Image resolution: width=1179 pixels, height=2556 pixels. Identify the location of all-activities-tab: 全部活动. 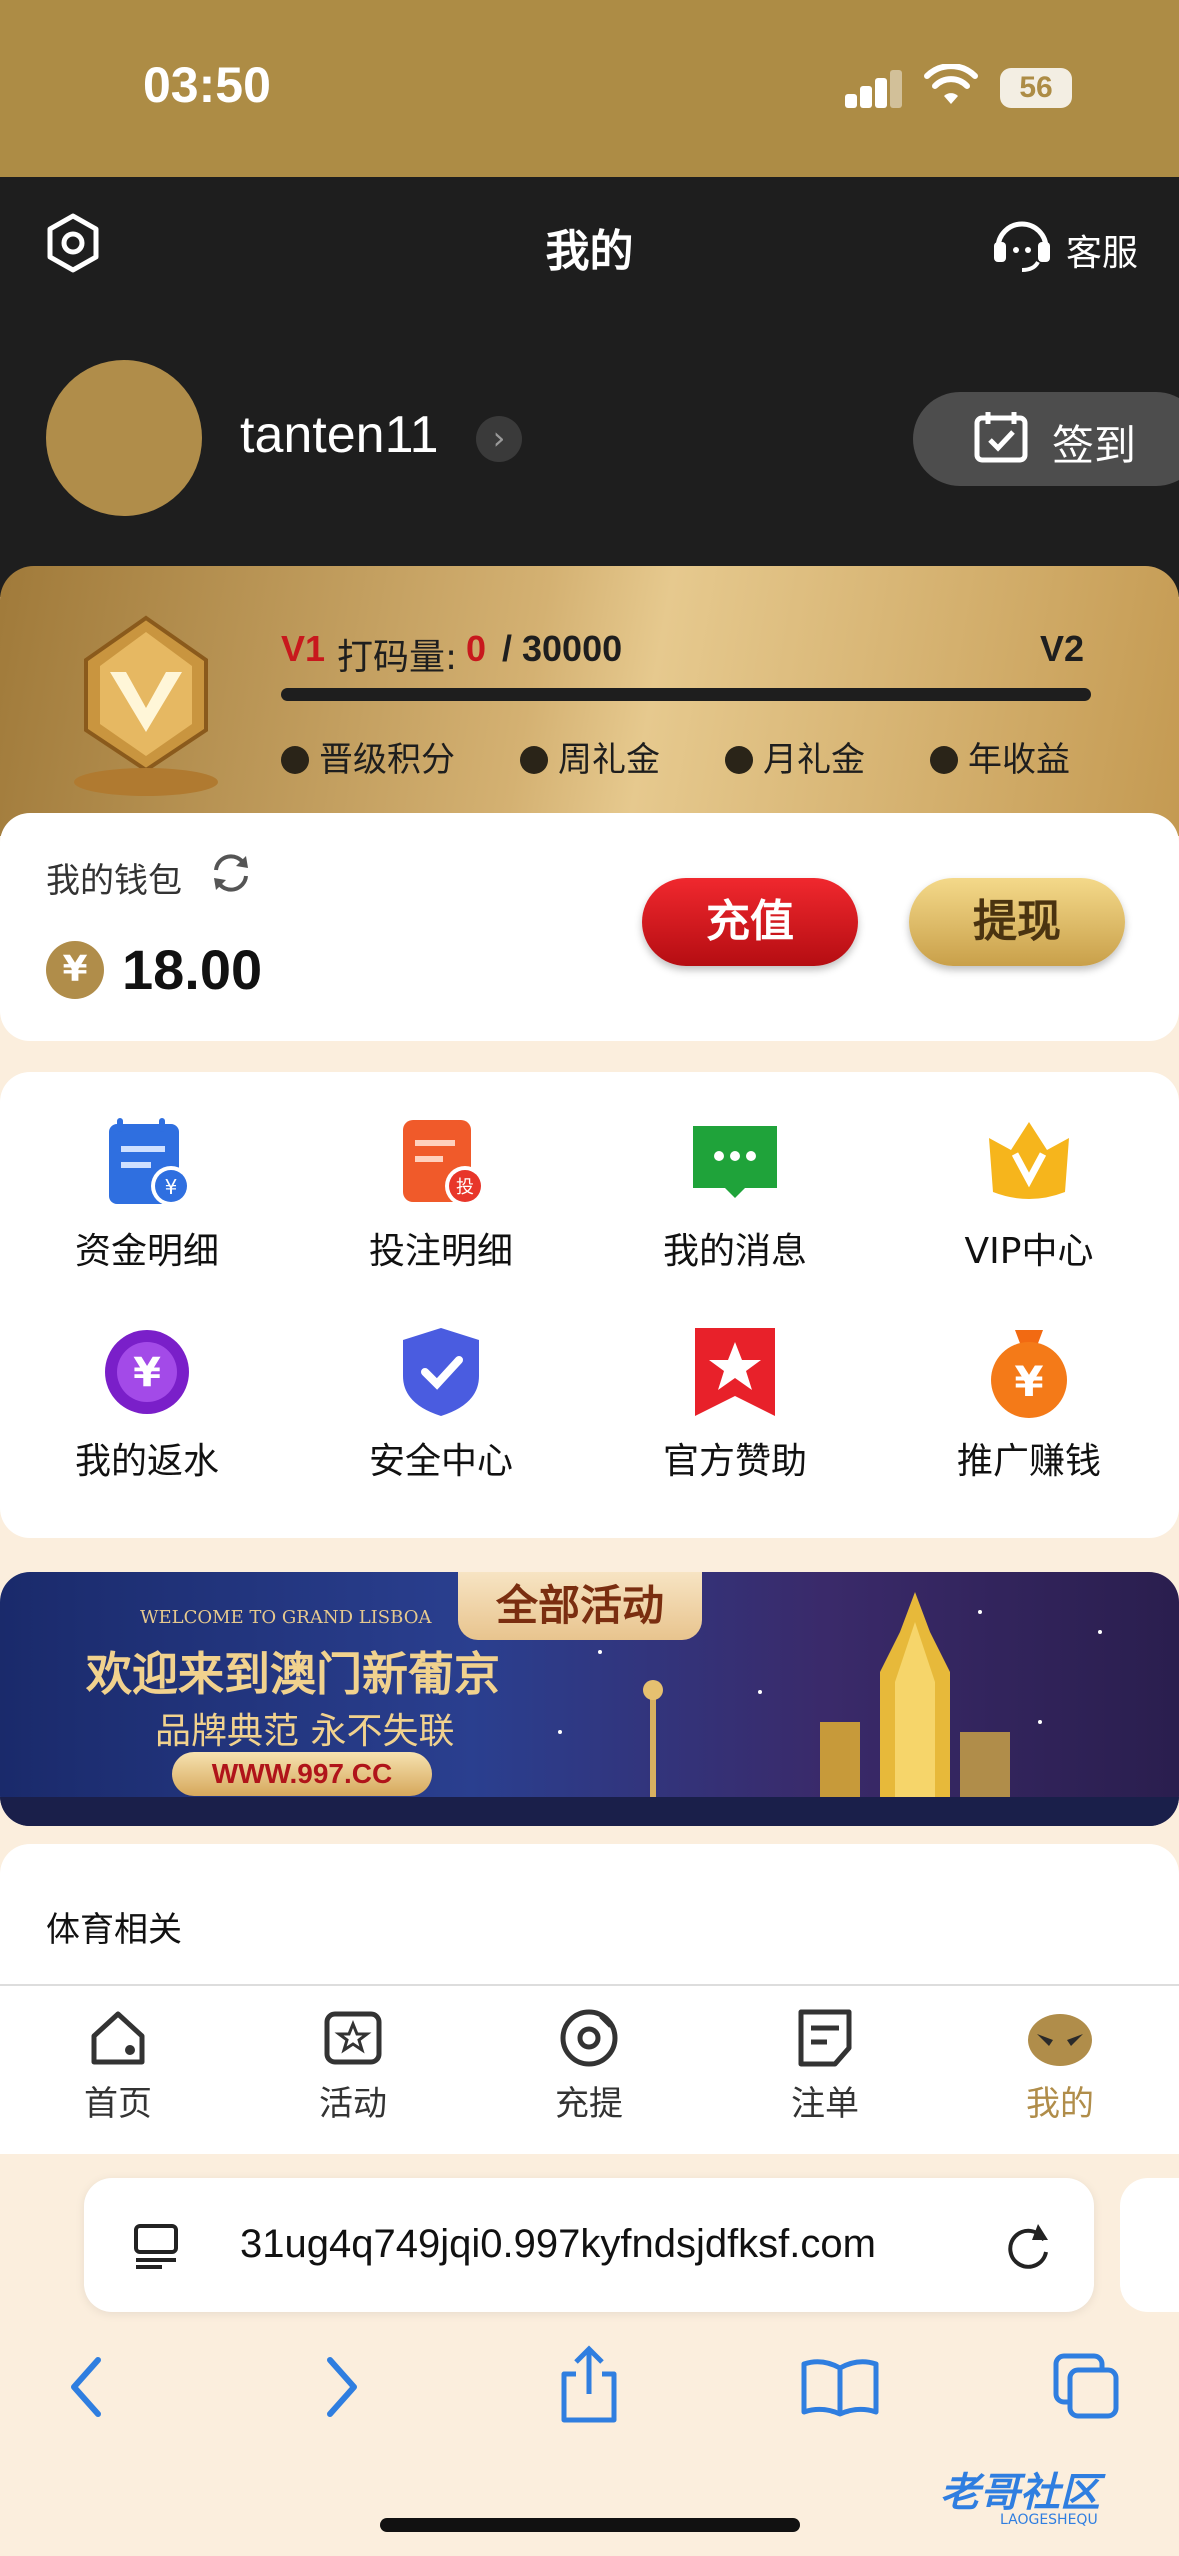
(580, 1606).